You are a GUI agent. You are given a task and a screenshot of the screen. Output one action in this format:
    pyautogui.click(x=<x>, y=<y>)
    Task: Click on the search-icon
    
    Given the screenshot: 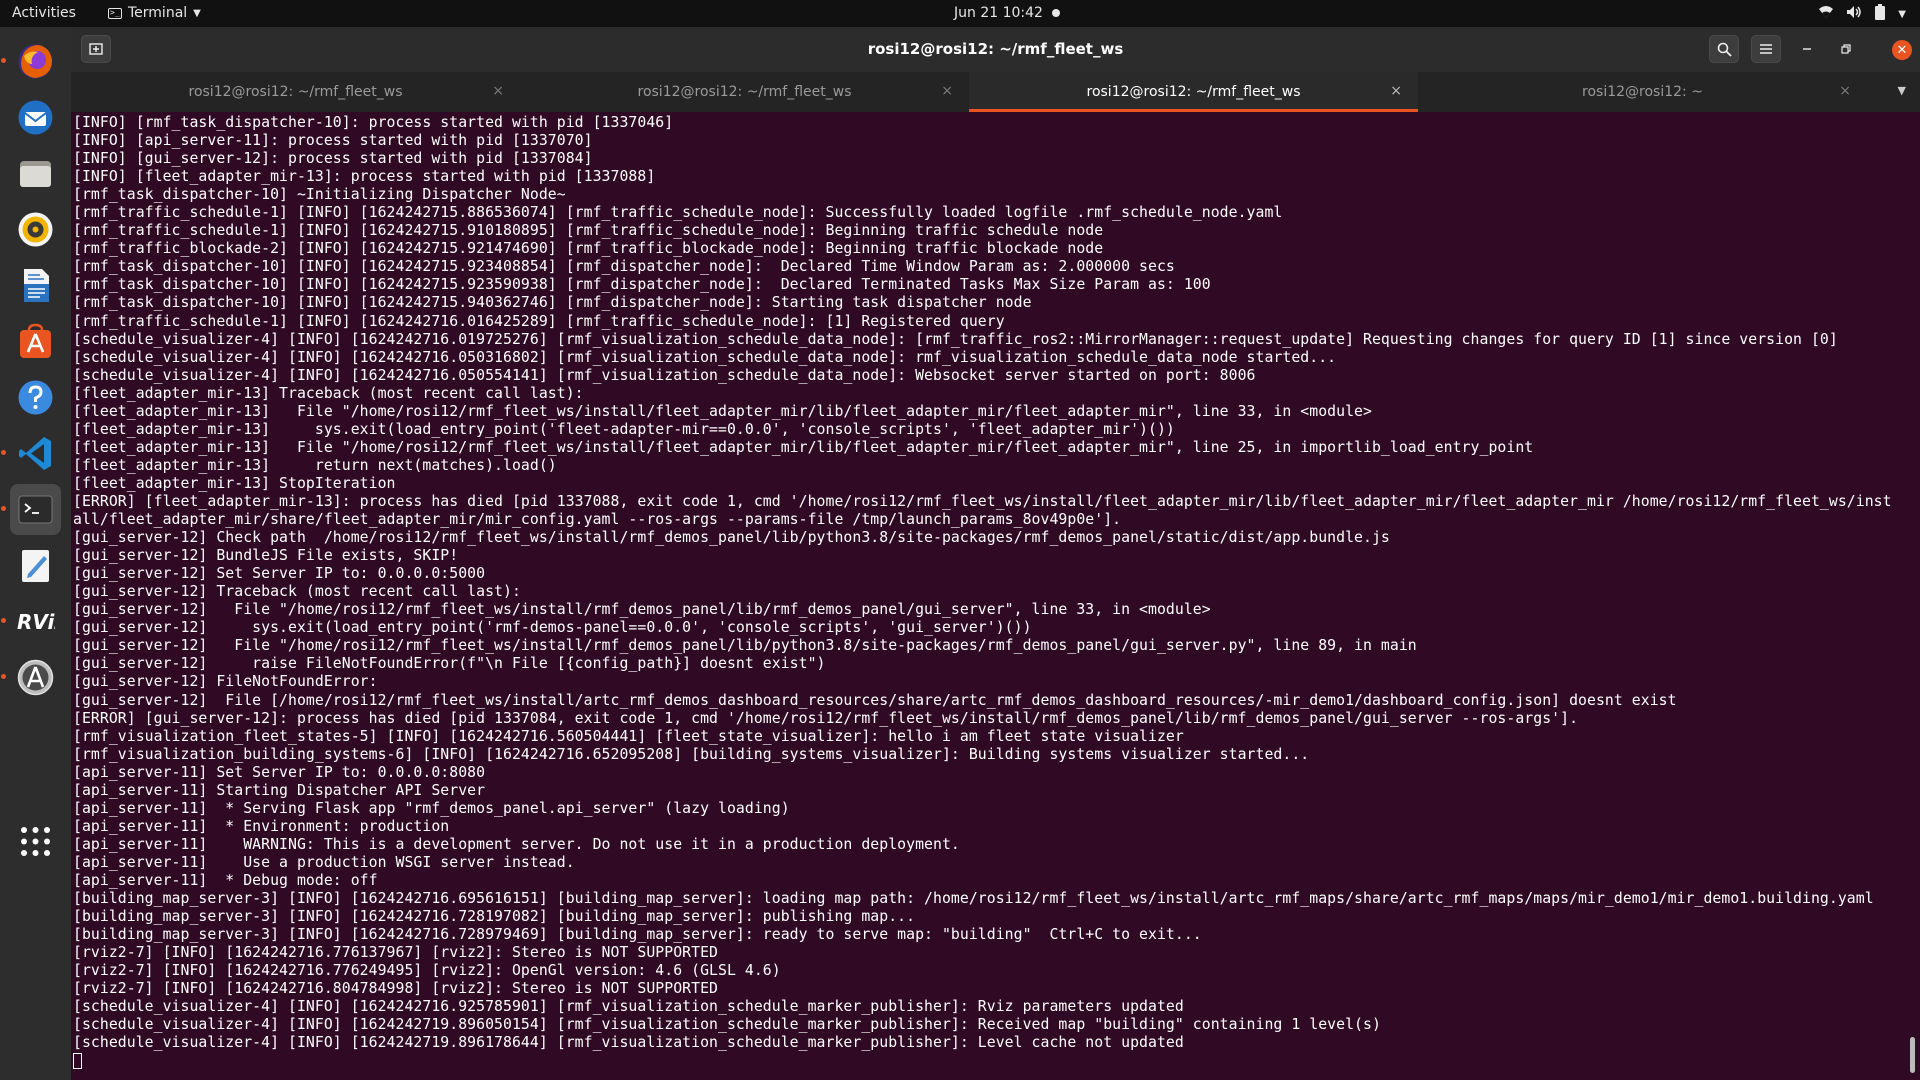 What is the action you would take?
    pyautogui.click(x=1724, y=49)
    